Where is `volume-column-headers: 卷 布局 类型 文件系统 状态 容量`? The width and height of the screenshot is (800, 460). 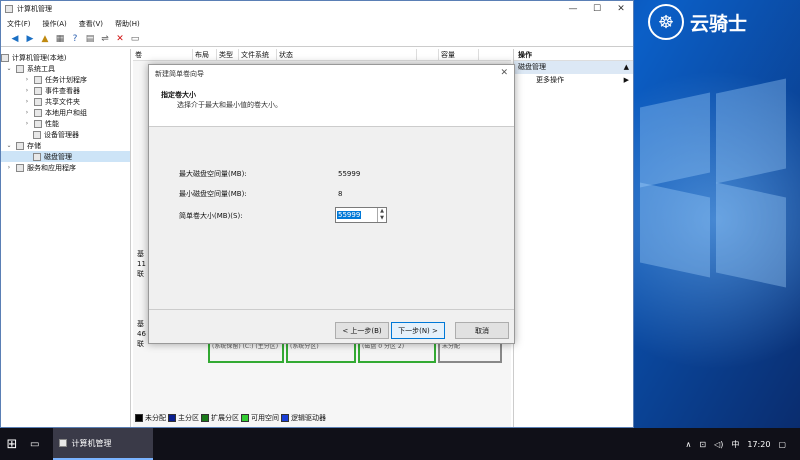 volume-column-headers: 卷 布局 类型 文件系统 状态 容量 is located at coordinates (322, 55).